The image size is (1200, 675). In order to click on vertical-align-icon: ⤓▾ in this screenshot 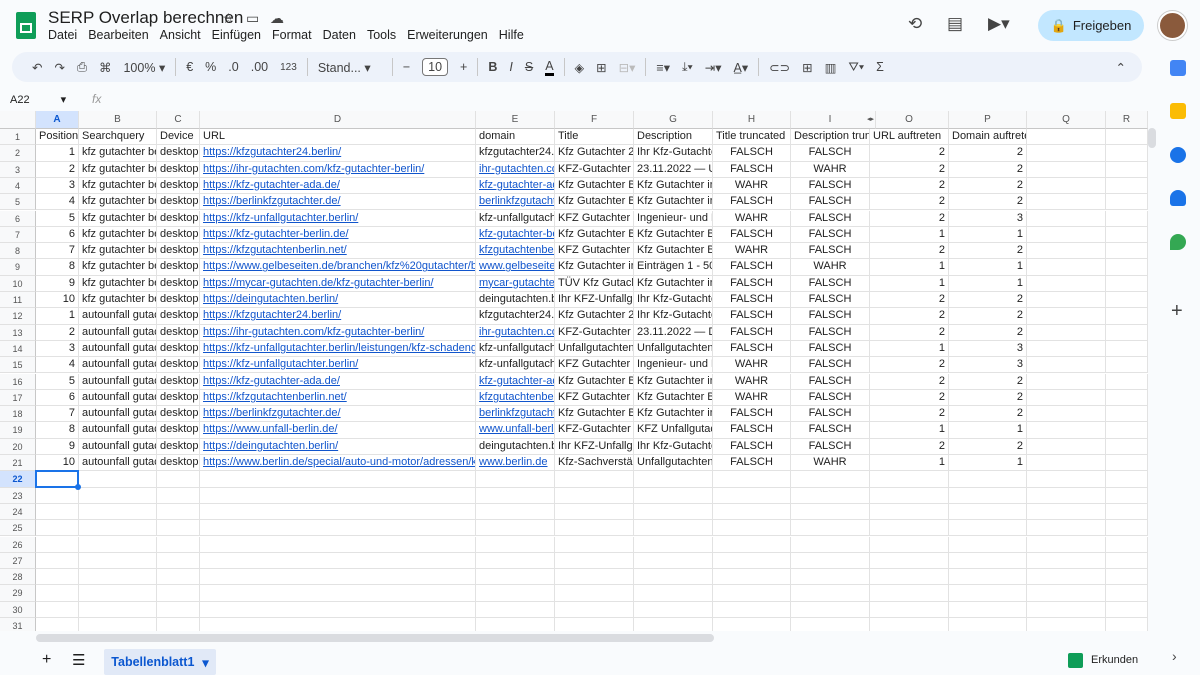, I will do `click(687, 67)`.